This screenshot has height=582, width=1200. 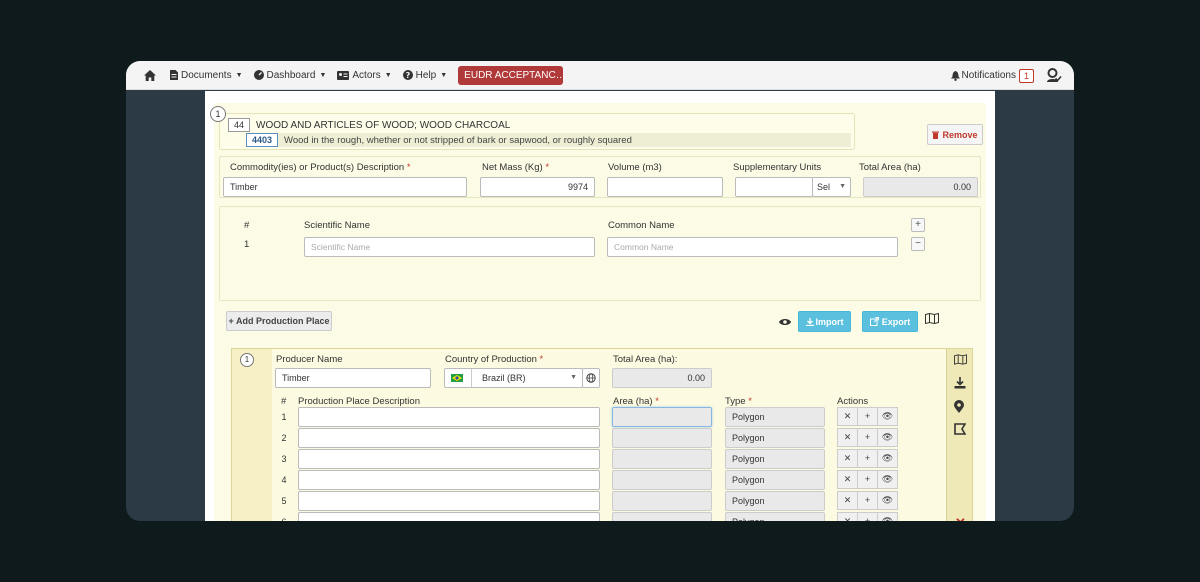 What do you see at coordinates (247, 225) in the screenshot?
I see `species-hash-header: #` at bounding box center [247, 225].